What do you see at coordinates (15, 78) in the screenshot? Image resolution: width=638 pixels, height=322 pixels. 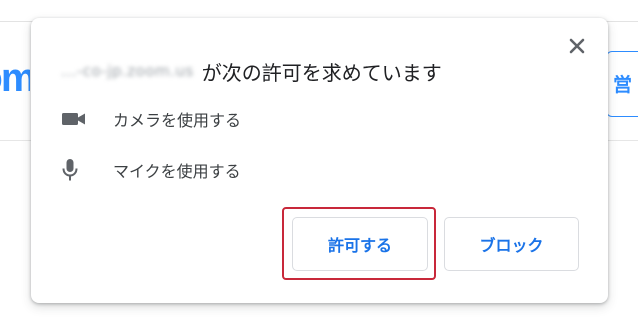 I see `zoom-logo-fragment: zoom` at bounding box center [15, 78].